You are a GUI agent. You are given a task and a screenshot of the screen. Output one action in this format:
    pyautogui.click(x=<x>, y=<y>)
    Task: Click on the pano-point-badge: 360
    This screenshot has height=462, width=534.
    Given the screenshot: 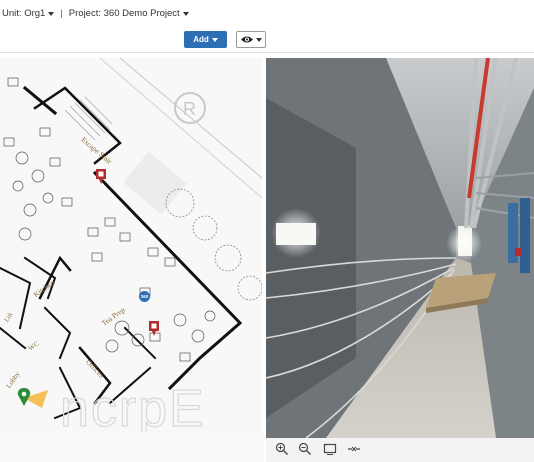 What is the action you would take?
    pyautogui.click(x=144, y=296)
    